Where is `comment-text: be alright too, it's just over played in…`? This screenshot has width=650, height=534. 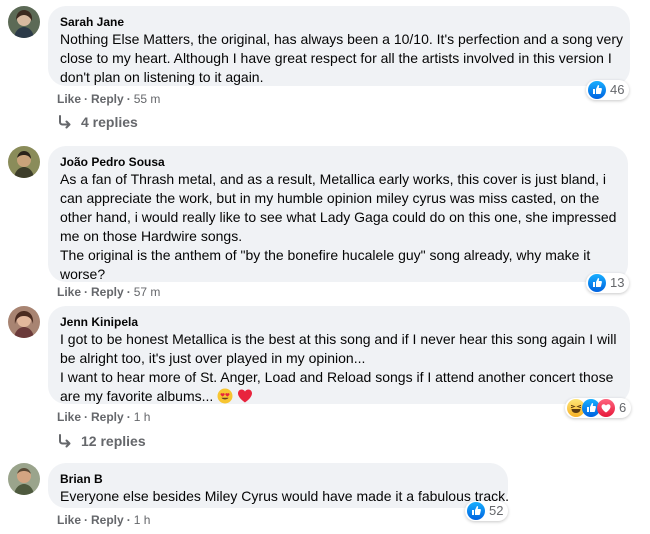 comment-text: be alright too, it's just over played in… is located at coordinates (213, 358).